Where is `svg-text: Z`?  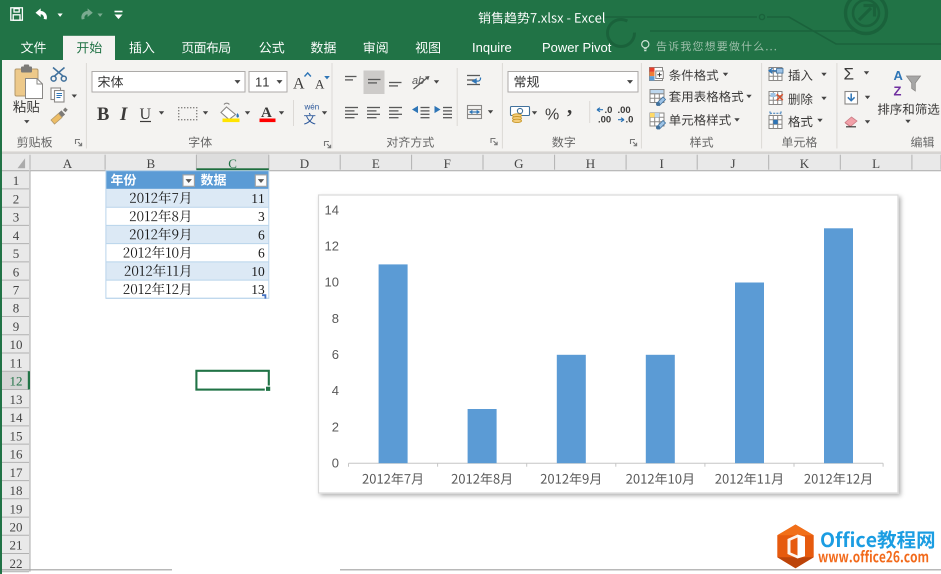 svg-text: Z is located at coordinates (898, 91).